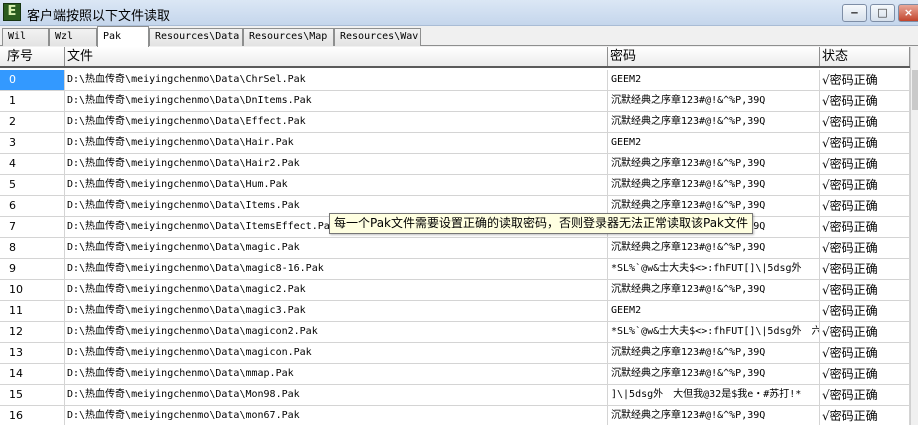 This screenshot has width=918, height=425. What do you see at coordinates (123, 36) in the screenshot?
I see `tab-pak: Pak` at bounding box center [123, 36].